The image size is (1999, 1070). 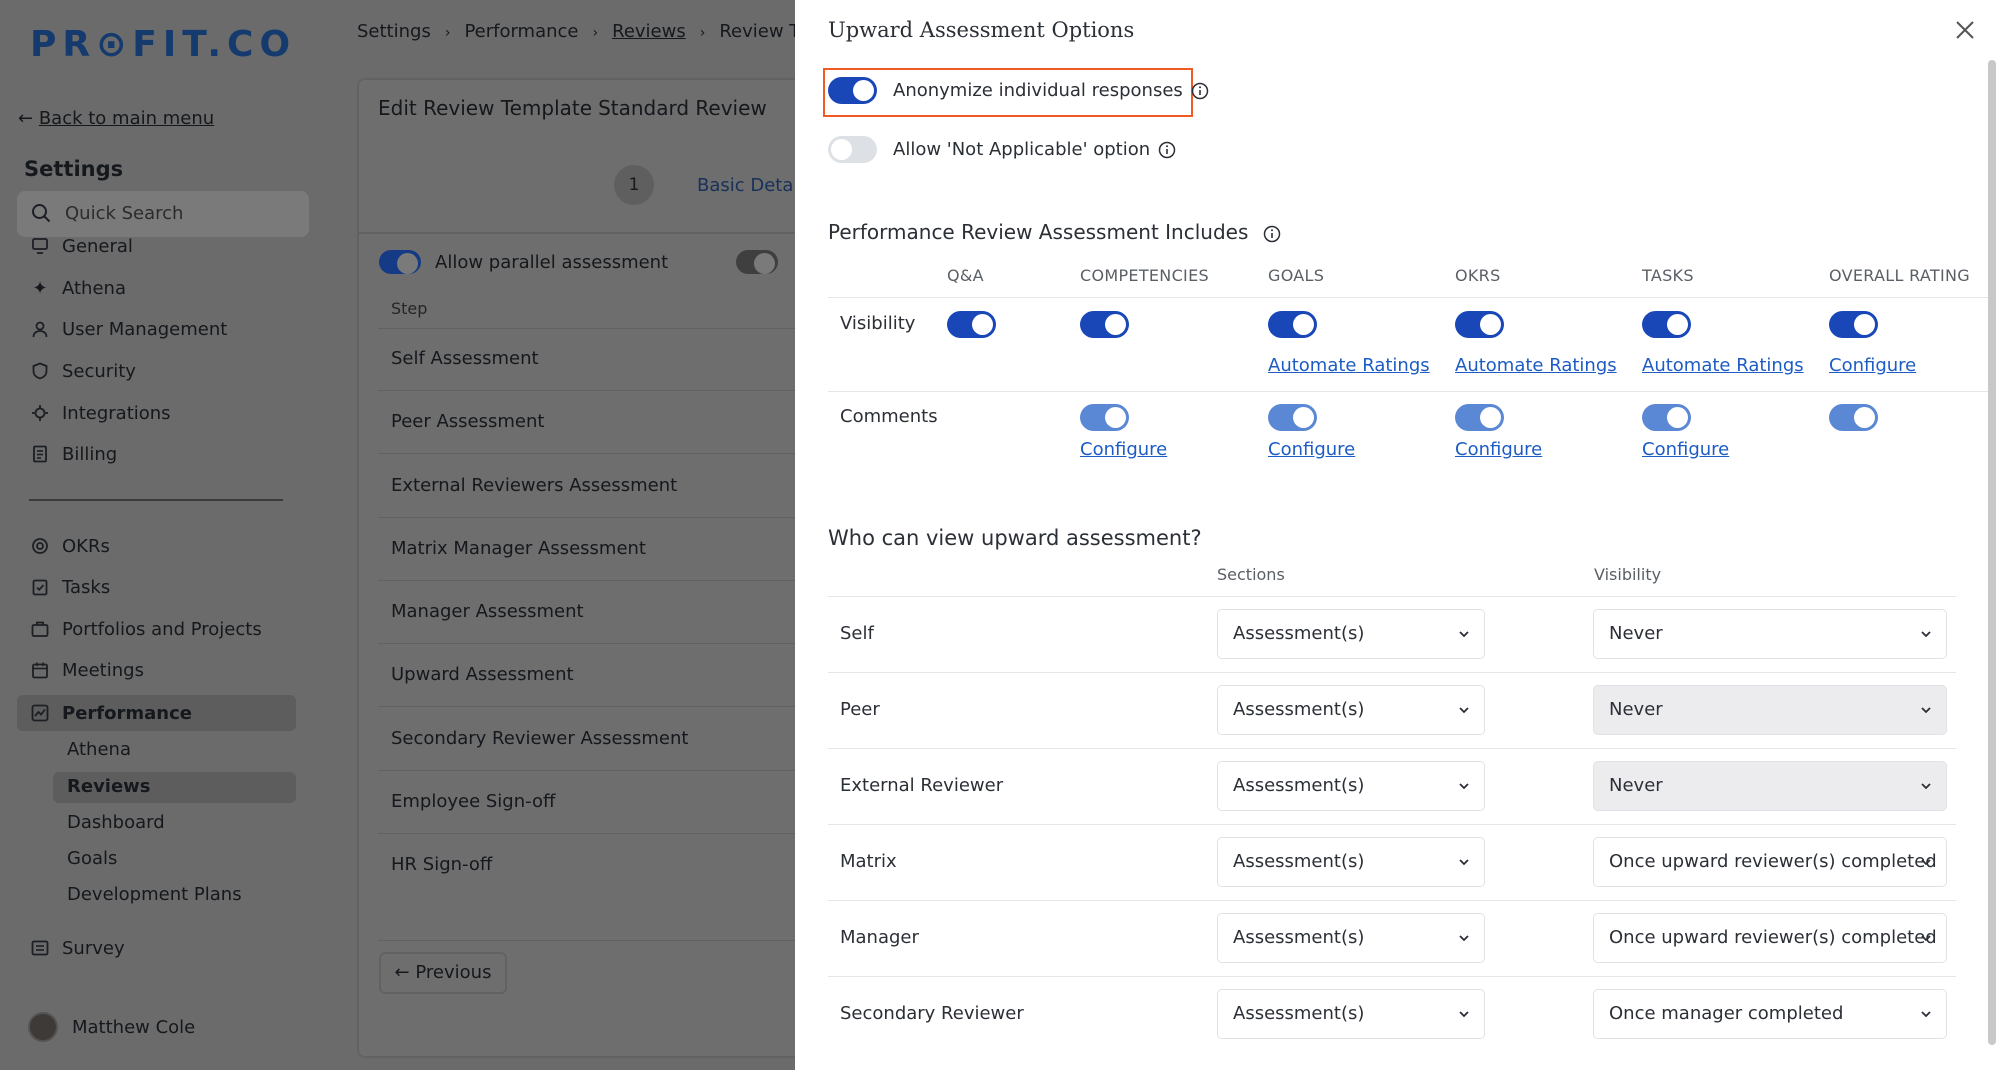 I want to click on automate-ratings-okrs-link: Automate Ratings, so click(x=1536, y=365).